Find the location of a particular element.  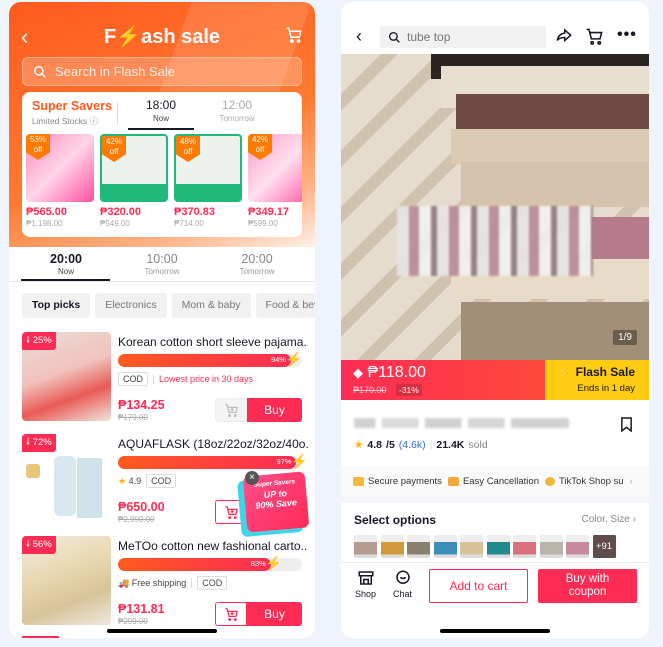

category-electronics: Electronics is located at coordinates (131, 305).